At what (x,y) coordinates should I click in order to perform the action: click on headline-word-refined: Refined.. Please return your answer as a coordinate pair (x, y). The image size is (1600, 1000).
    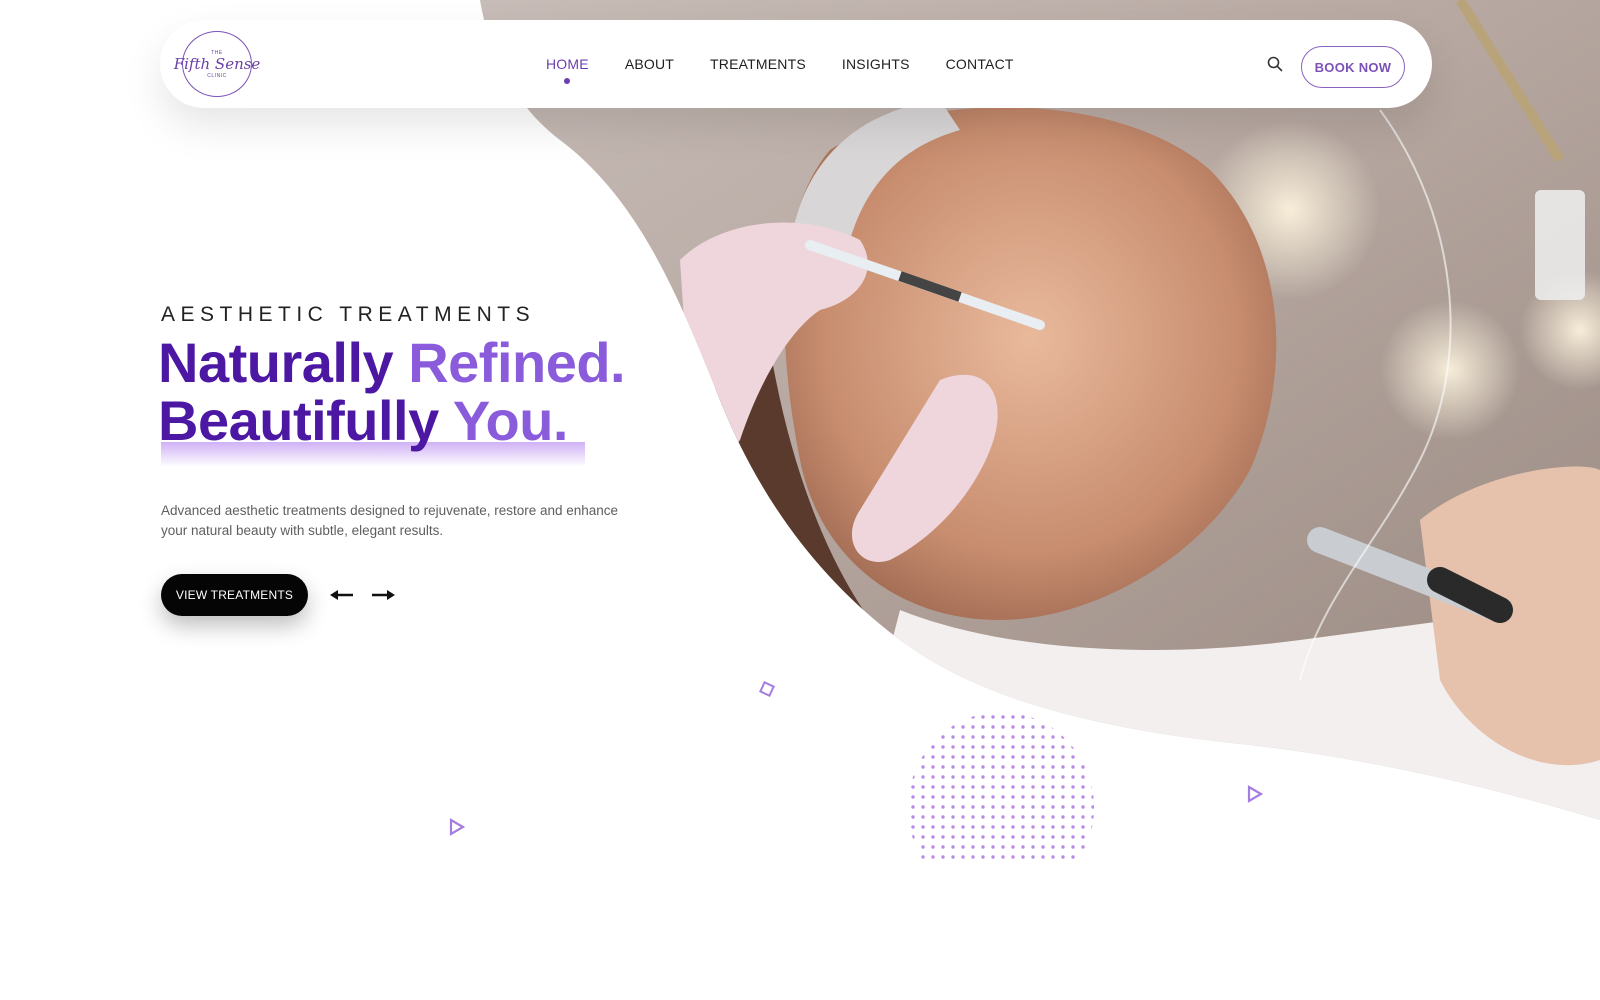
    Looking at the image, I should click on (517, 362).